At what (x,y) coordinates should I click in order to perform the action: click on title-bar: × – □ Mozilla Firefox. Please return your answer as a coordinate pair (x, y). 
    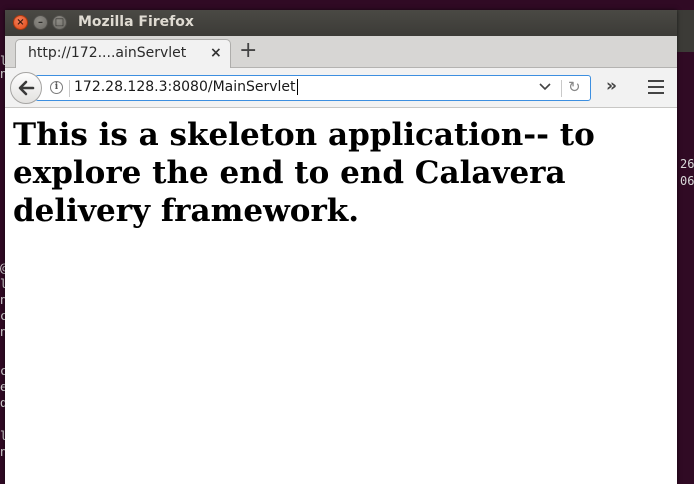
    Looking at the image, I should click on (341, 23).